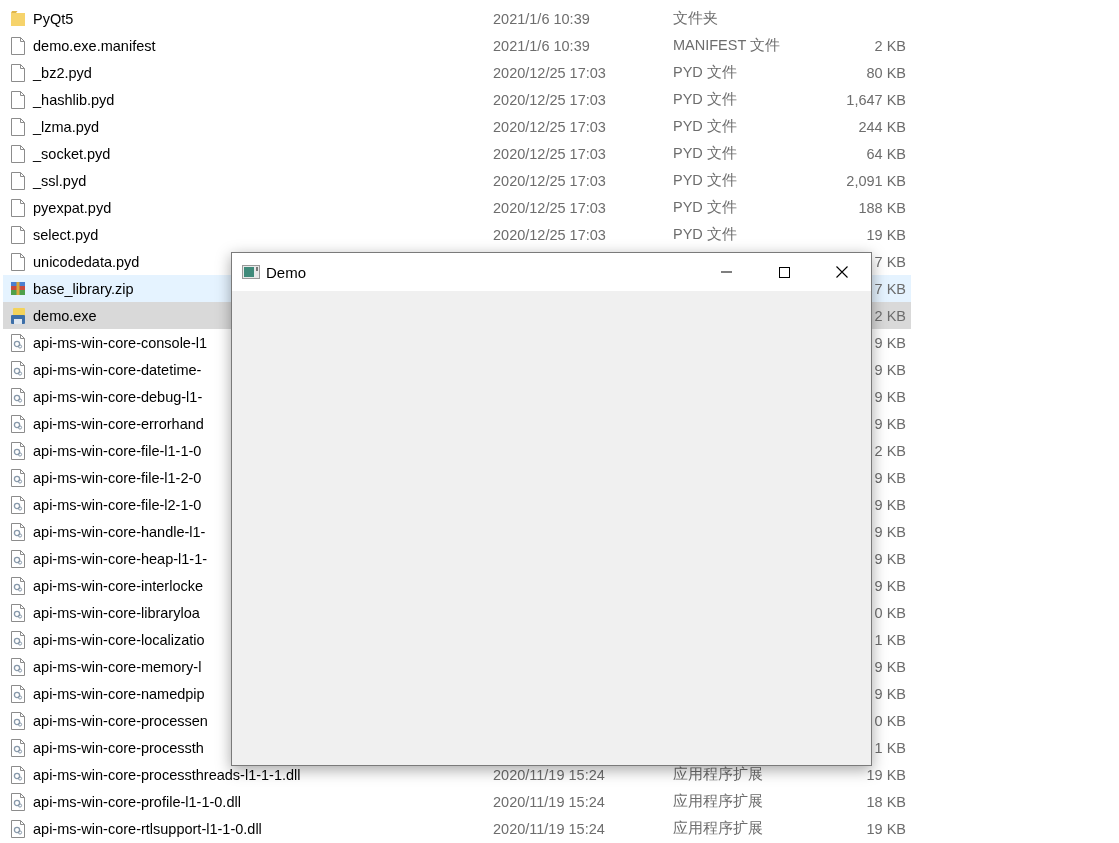 This screenshot has width=1119, height=843. I want to click on file-name: _ssl.pyd, so click(60, 180).